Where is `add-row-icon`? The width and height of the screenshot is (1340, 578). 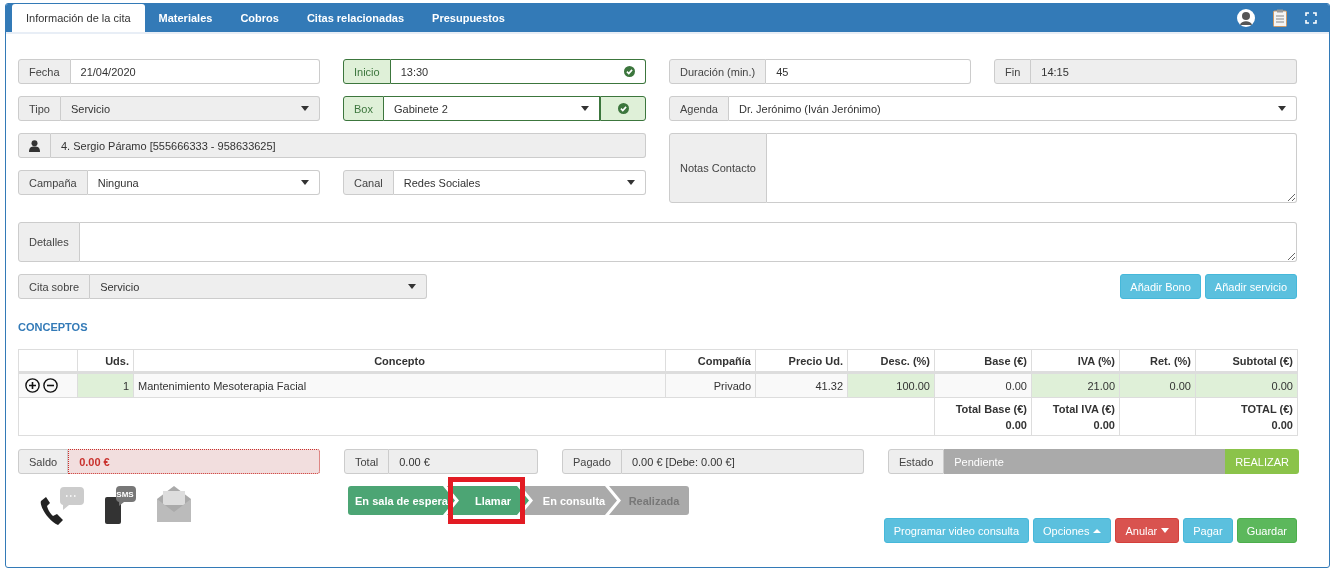 add-row-icon is located at coordinates (32, 385).